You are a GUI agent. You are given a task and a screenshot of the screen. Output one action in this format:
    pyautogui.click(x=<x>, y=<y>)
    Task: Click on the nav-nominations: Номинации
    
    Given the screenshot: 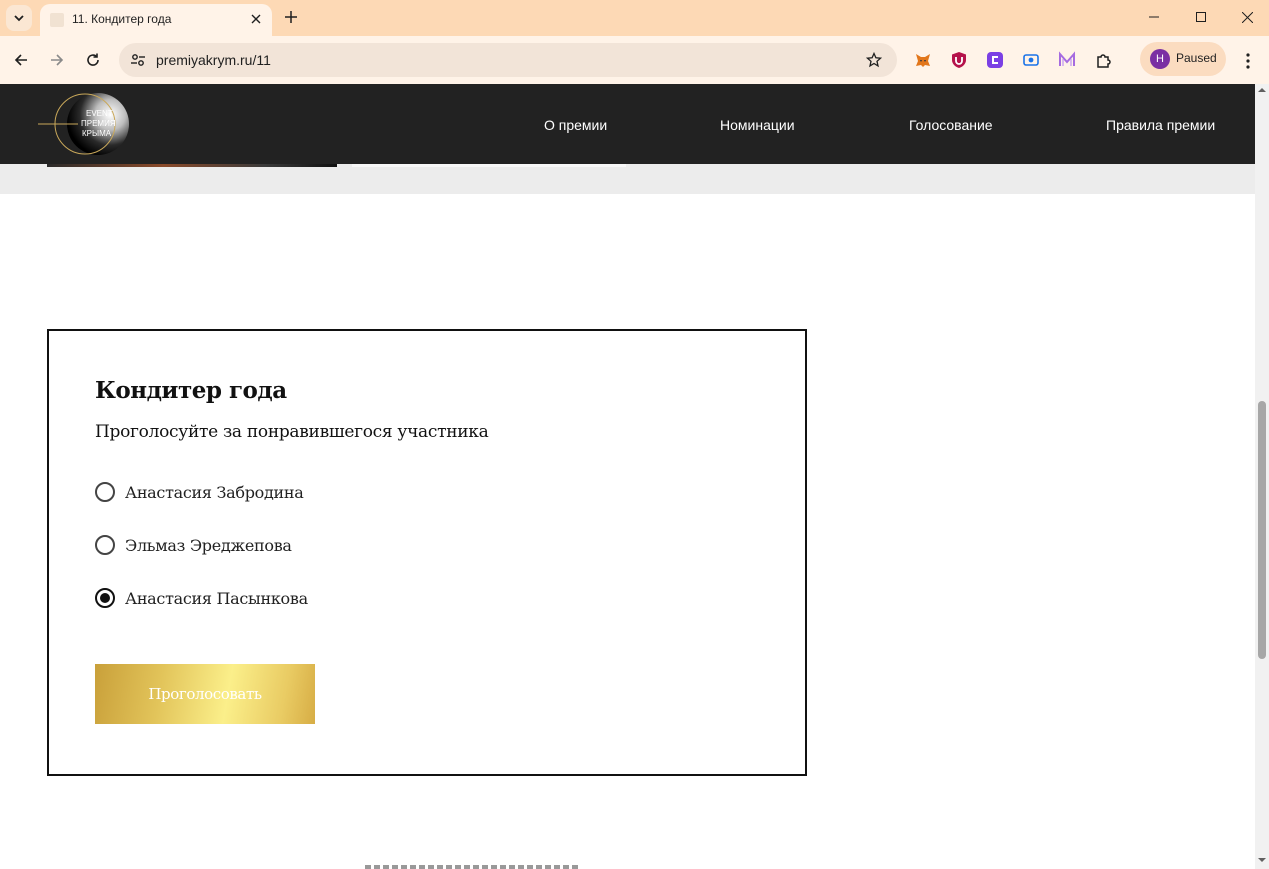 What is the action you would take?
    pyautogui.click(x=757, y=125)
    